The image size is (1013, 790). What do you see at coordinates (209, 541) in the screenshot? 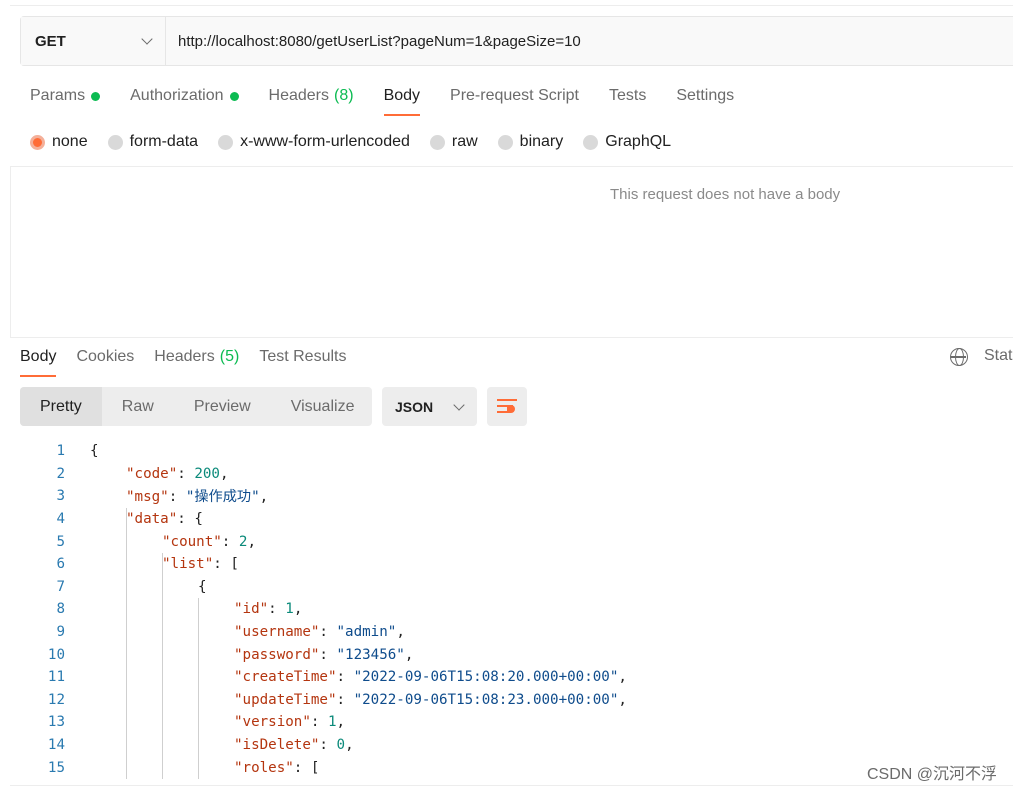
I see `code-text: "count": 2,` at bounding box center [209, 541].